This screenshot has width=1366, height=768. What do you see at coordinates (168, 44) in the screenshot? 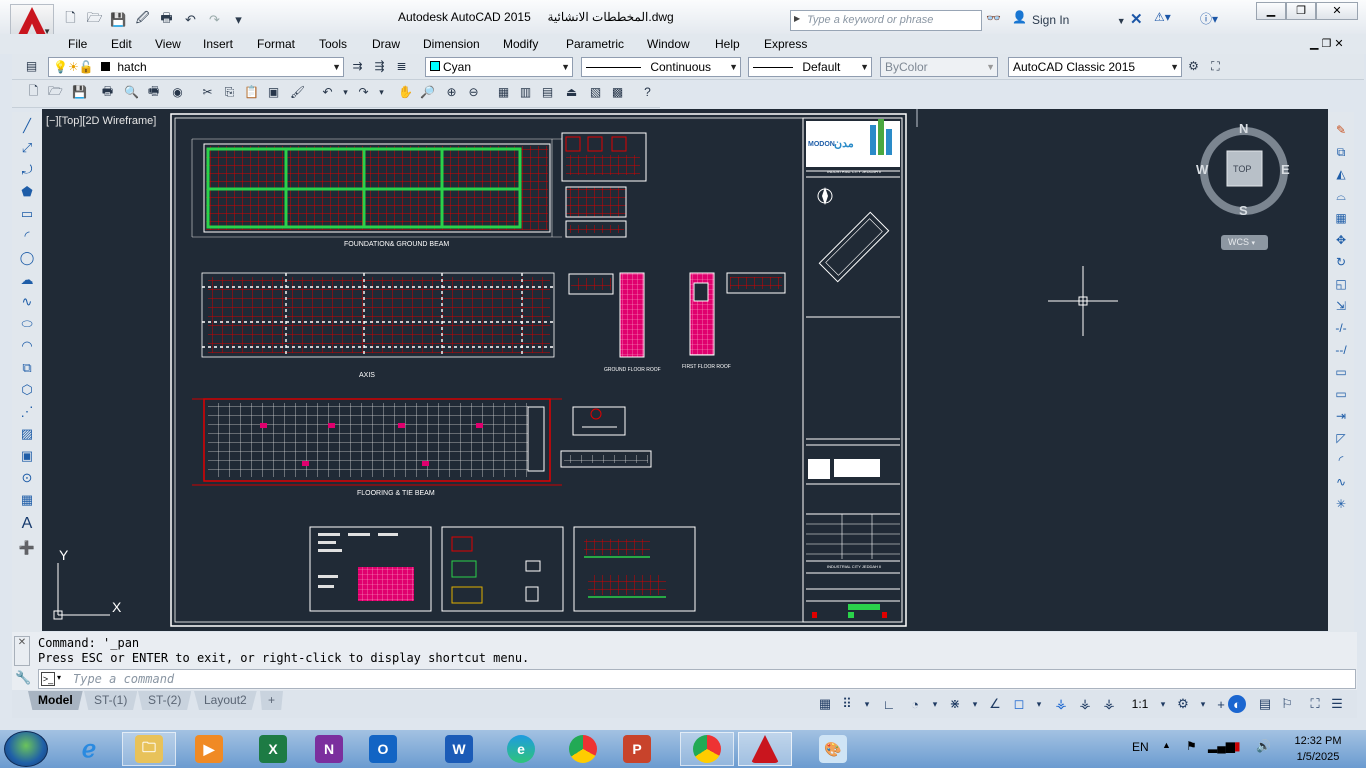
I see `menu-view: View` at bounding box center [168, 44].